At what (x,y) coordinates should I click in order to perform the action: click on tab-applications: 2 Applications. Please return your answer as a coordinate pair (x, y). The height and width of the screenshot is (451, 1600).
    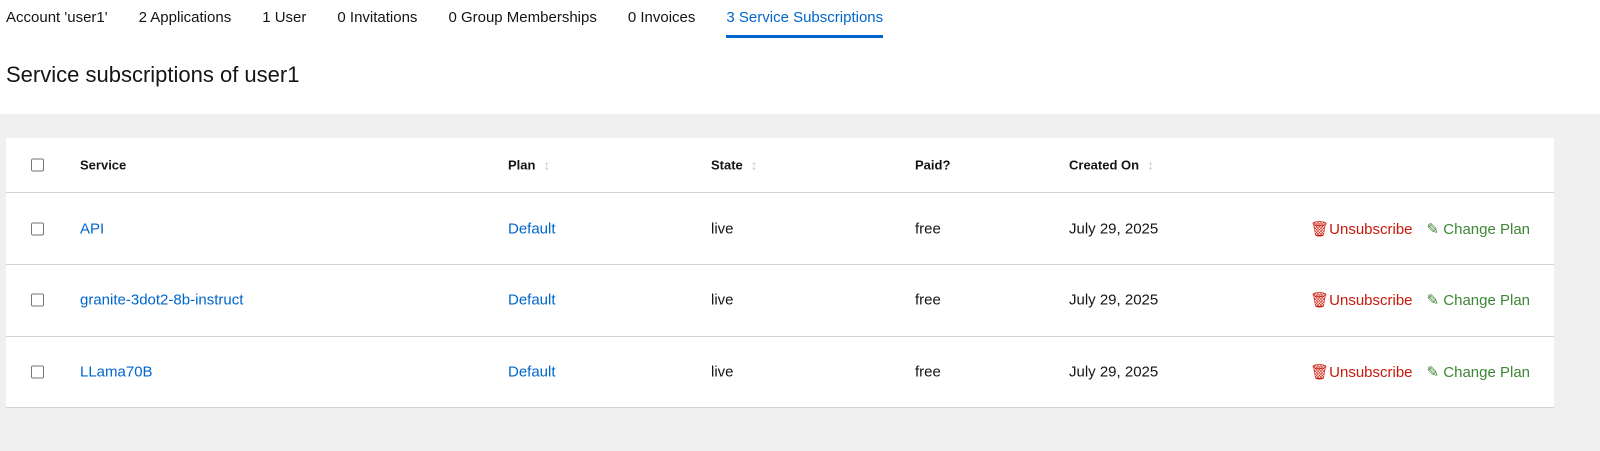
    Looking at the image, I should click on (185, 19).